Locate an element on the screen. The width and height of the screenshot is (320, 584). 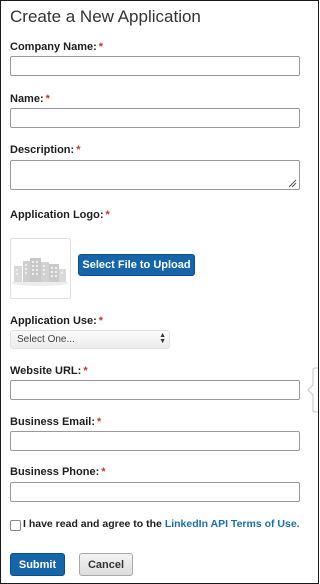
application-logo-label: Application Logo: * is located at coordinates (60, 215).